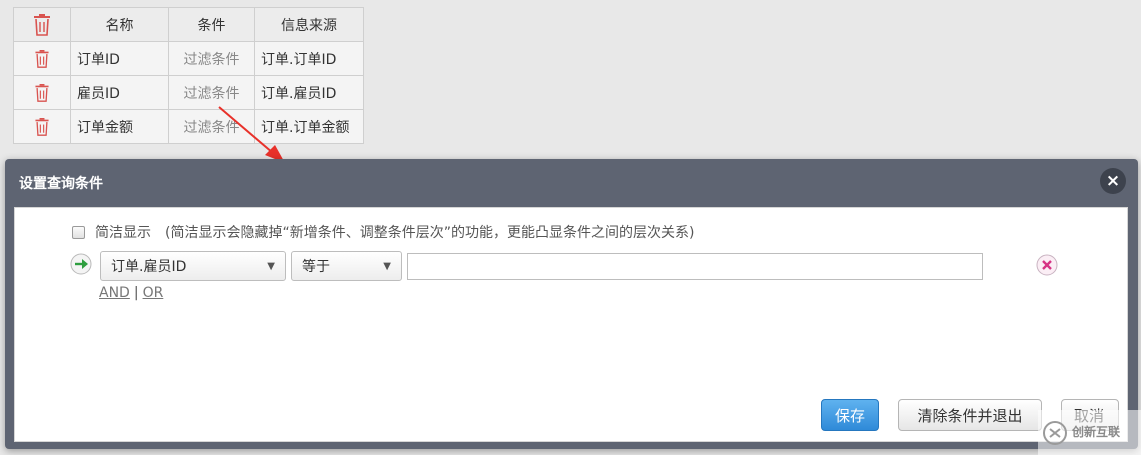 The height and width of the screenshot is (455, 1141). Describe the element at coordinates (211, 58) in the screenshot. I see `row-condition-link: 过滤条件` at that location.